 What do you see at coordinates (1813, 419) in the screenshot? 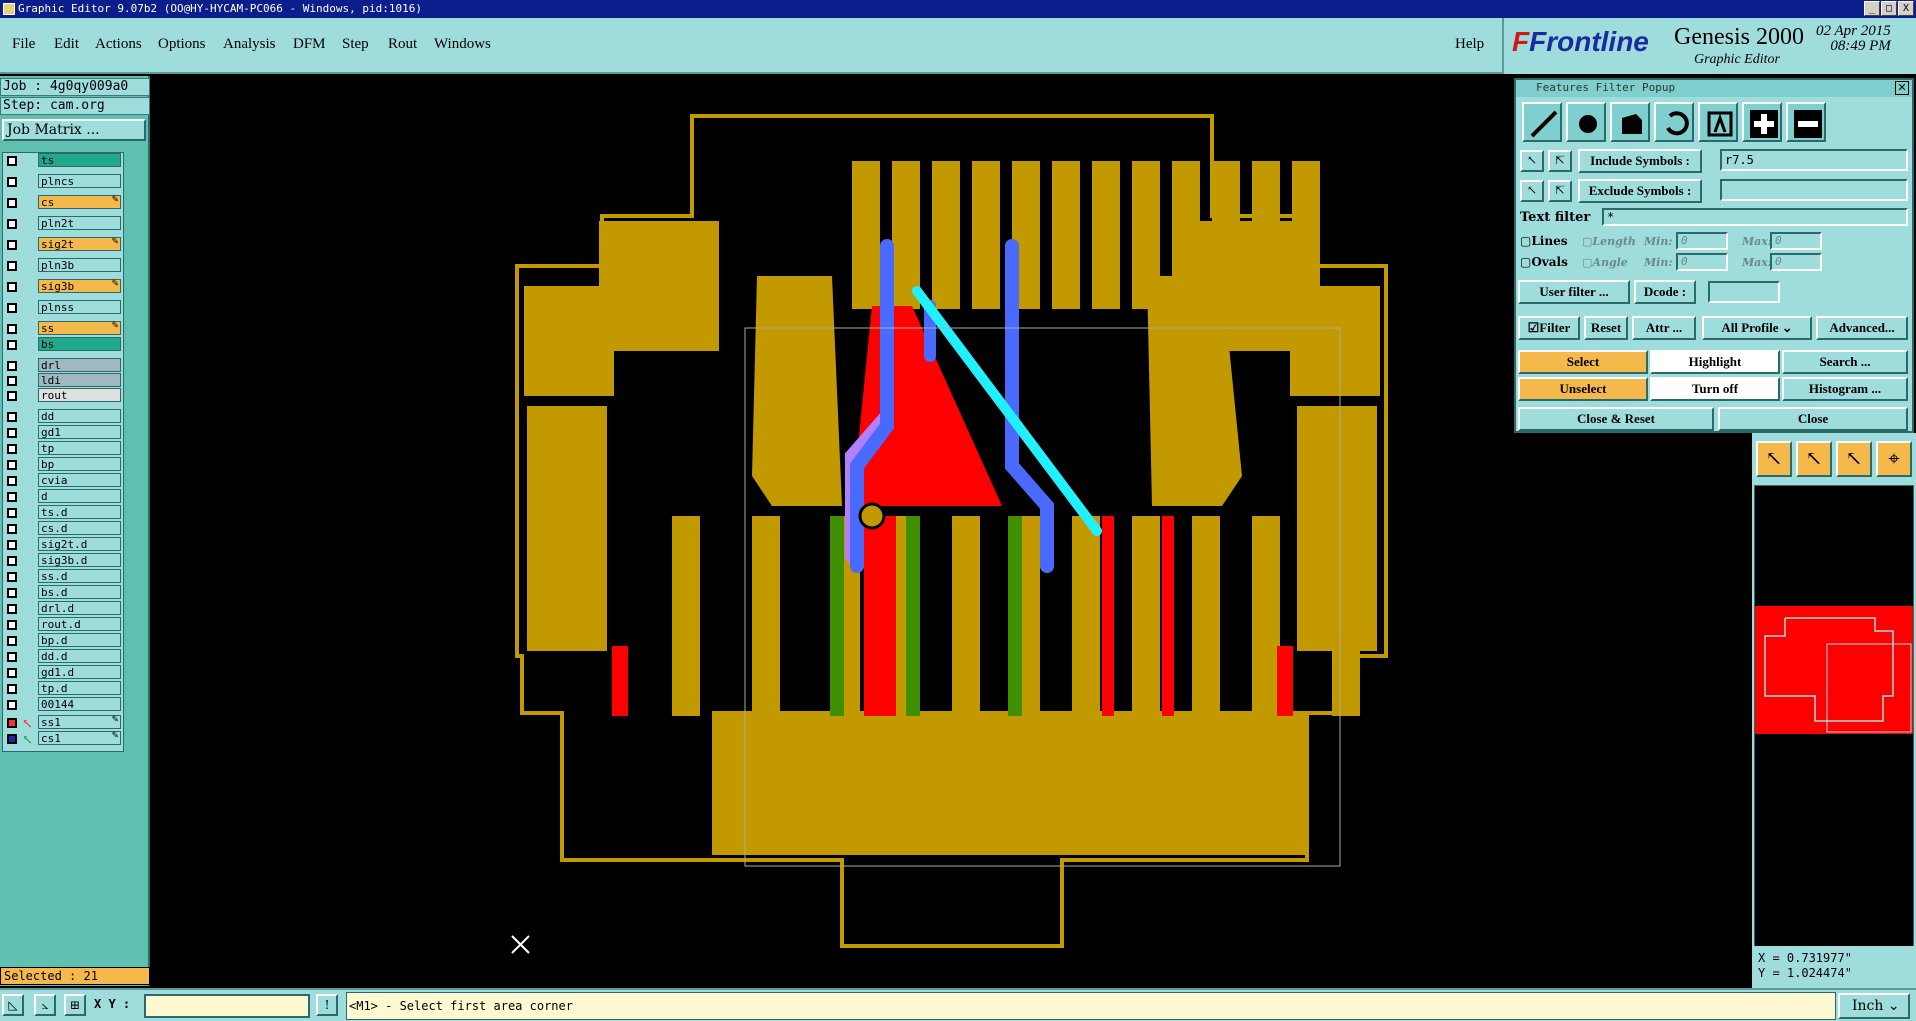
I see `close-popup-button: Close` at bounding box center [1813, 419].